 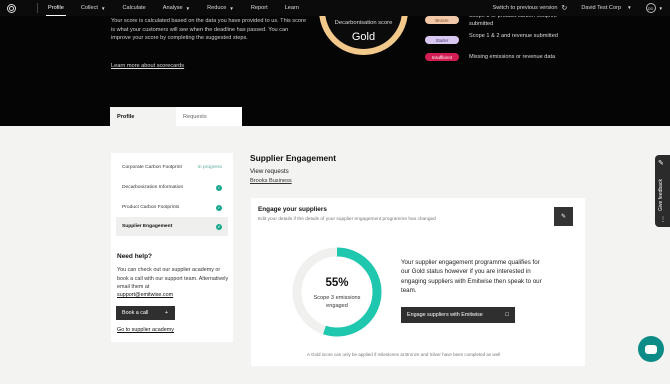 I want to click on insufficient-pill: Insufficient, so click(x=442, y=57).